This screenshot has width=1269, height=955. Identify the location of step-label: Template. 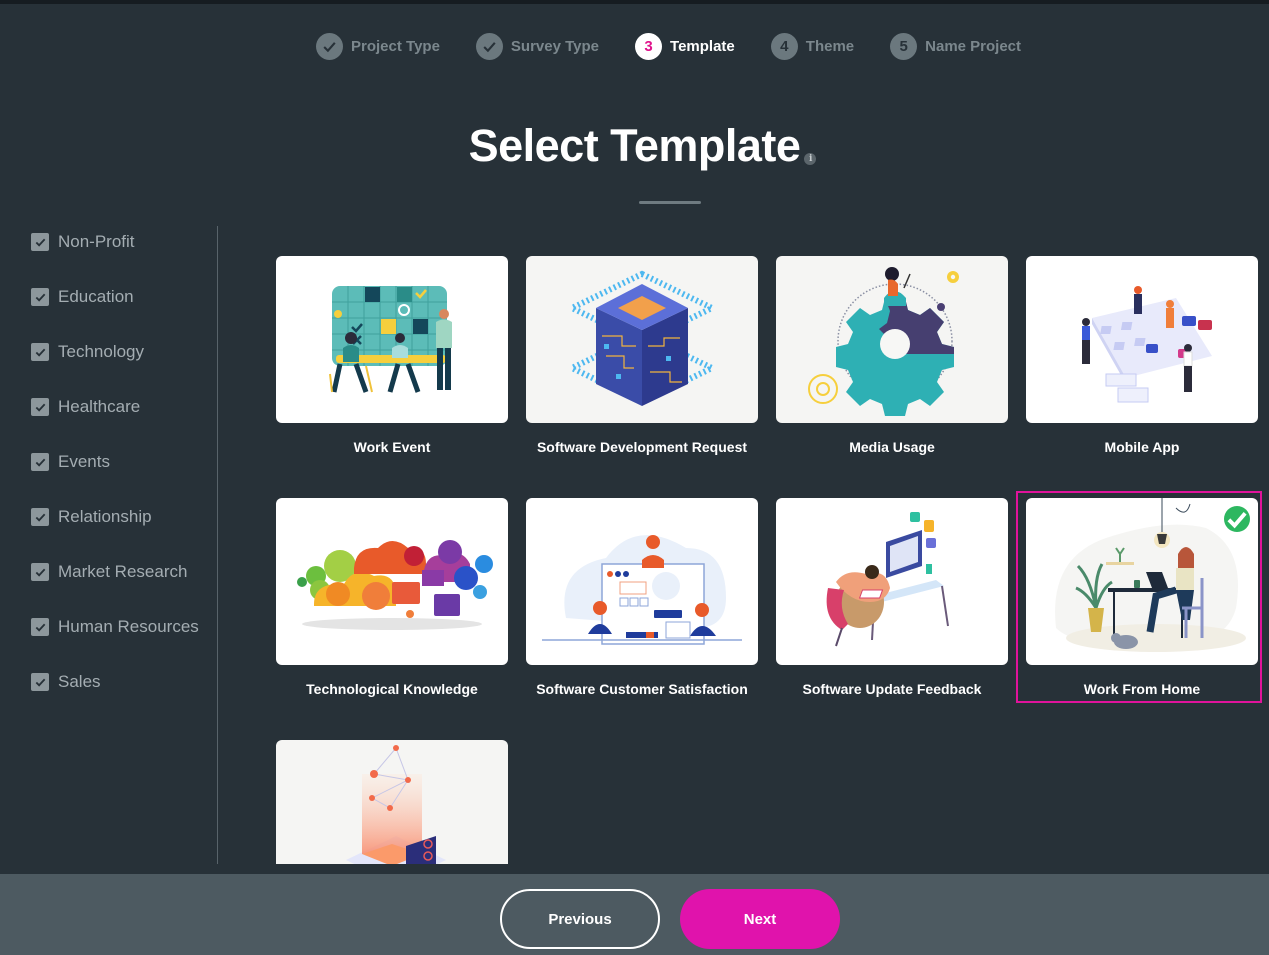
(702, 46).